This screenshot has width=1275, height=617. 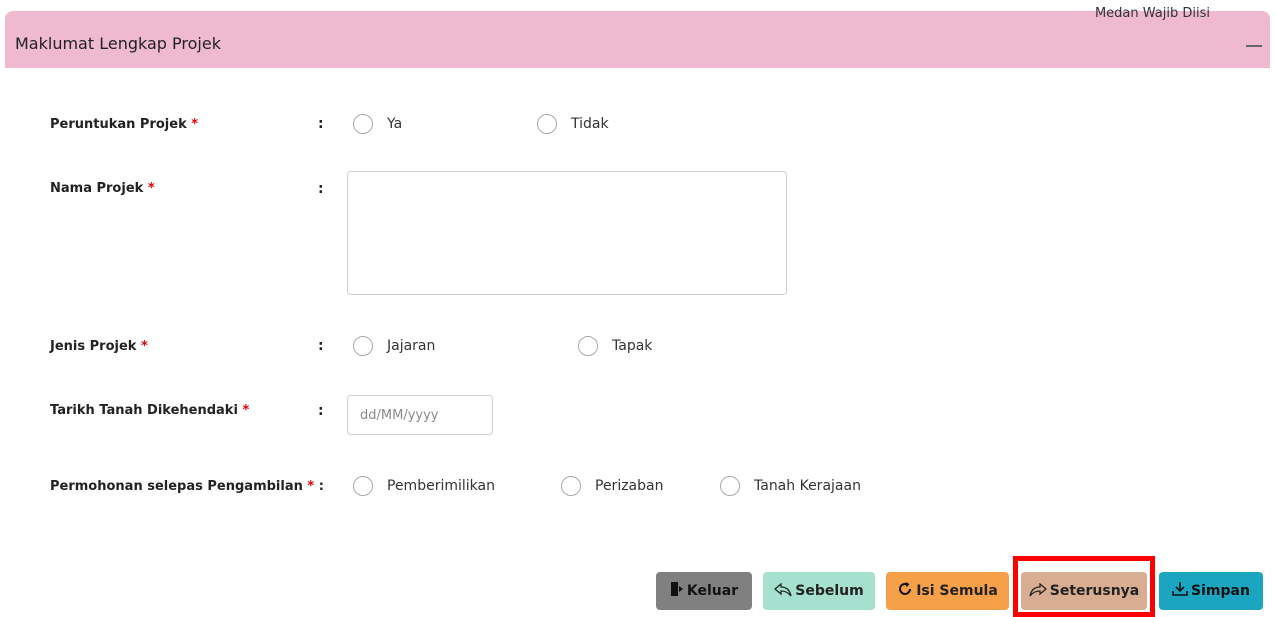 I want to click on permohonan-label: Permohonan selepas Pengambilan * :, so click(x=187, y=486).